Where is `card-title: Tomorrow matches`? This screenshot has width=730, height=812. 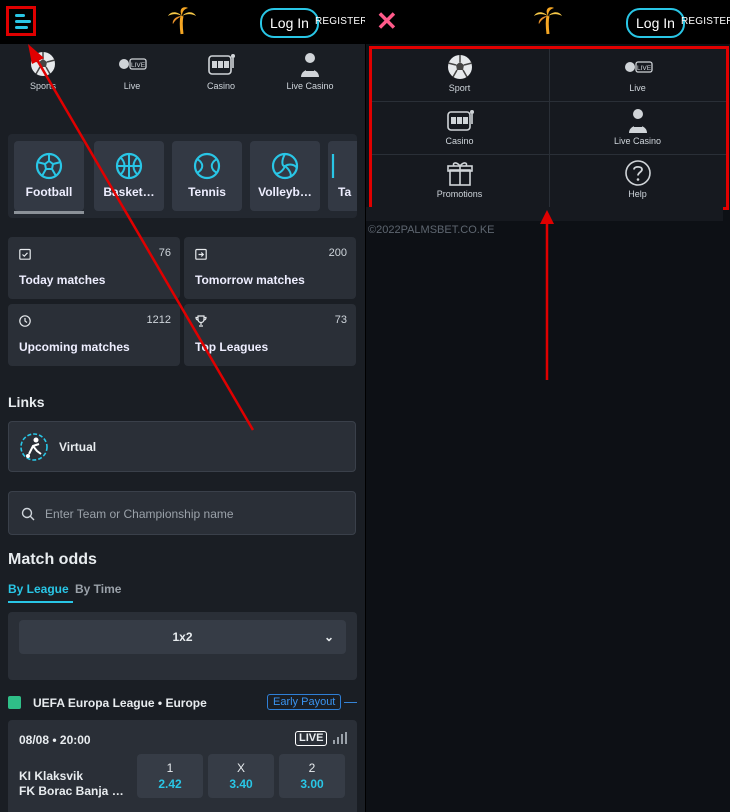
card-title: Tomorrow matches is located at coordinates (250, 280).